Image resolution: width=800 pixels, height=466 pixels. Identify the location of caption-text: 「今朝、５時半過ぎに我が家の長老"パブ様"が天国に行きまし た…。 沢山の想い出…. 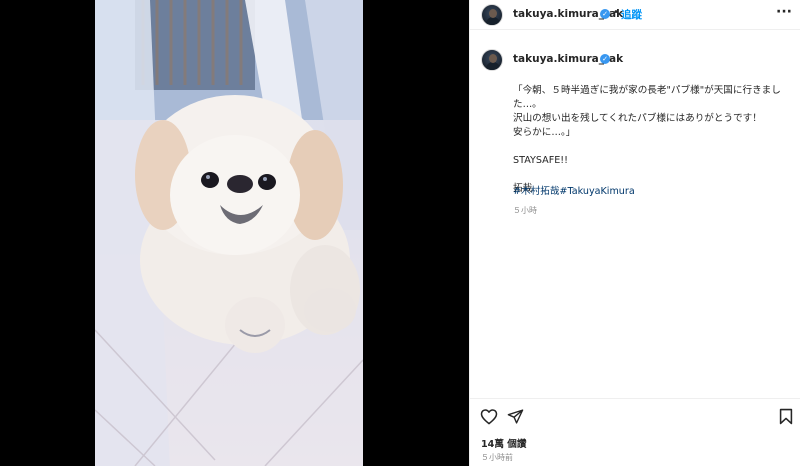
(648, 140).